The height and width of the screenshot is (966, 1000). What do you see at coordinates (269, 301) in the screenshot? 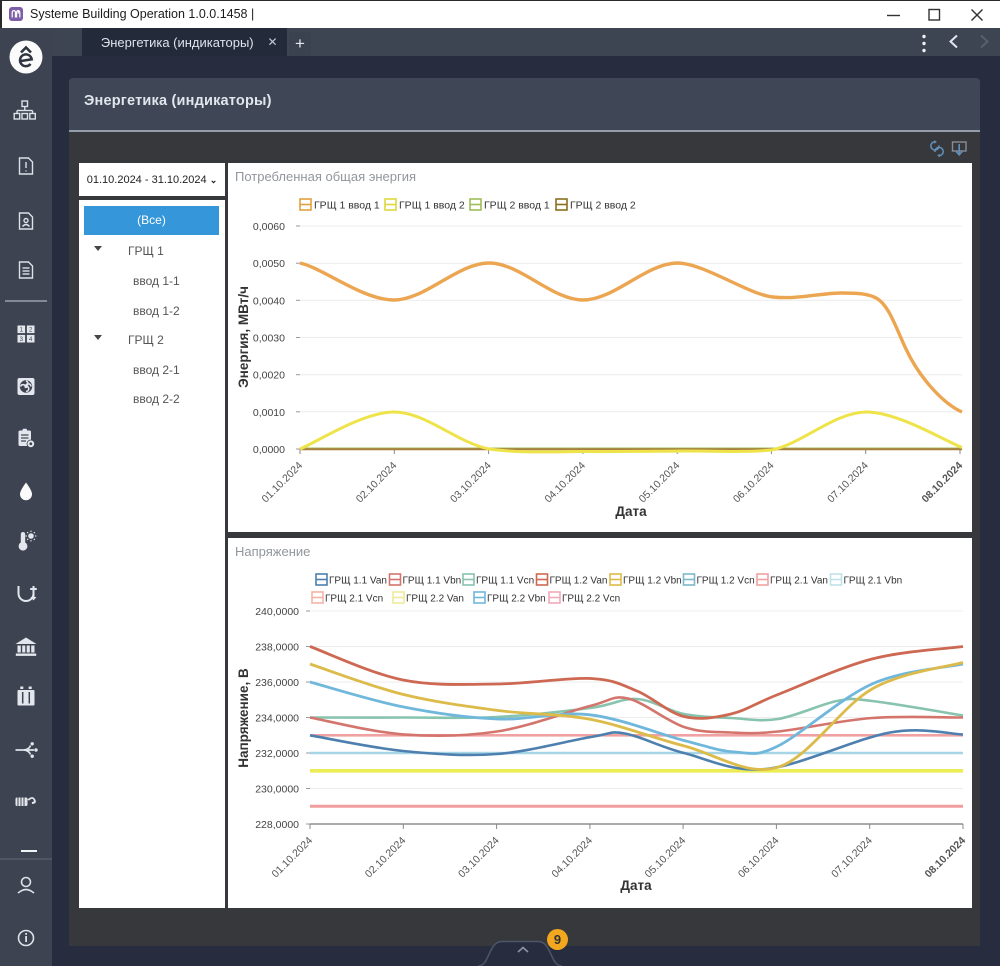
I see `svg-text: 0,0040` at bounding box center [269, 301].